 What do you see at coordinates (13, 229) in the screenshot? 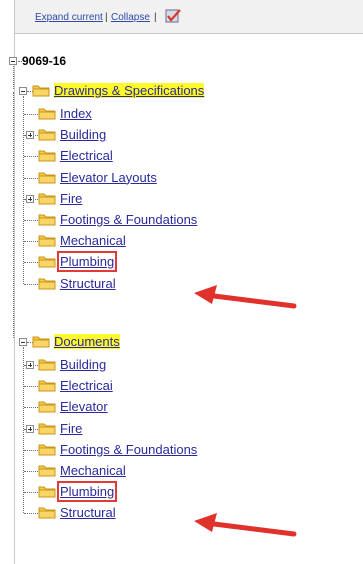
I see `gutter-marker: :` at bounding box center [13, 229].